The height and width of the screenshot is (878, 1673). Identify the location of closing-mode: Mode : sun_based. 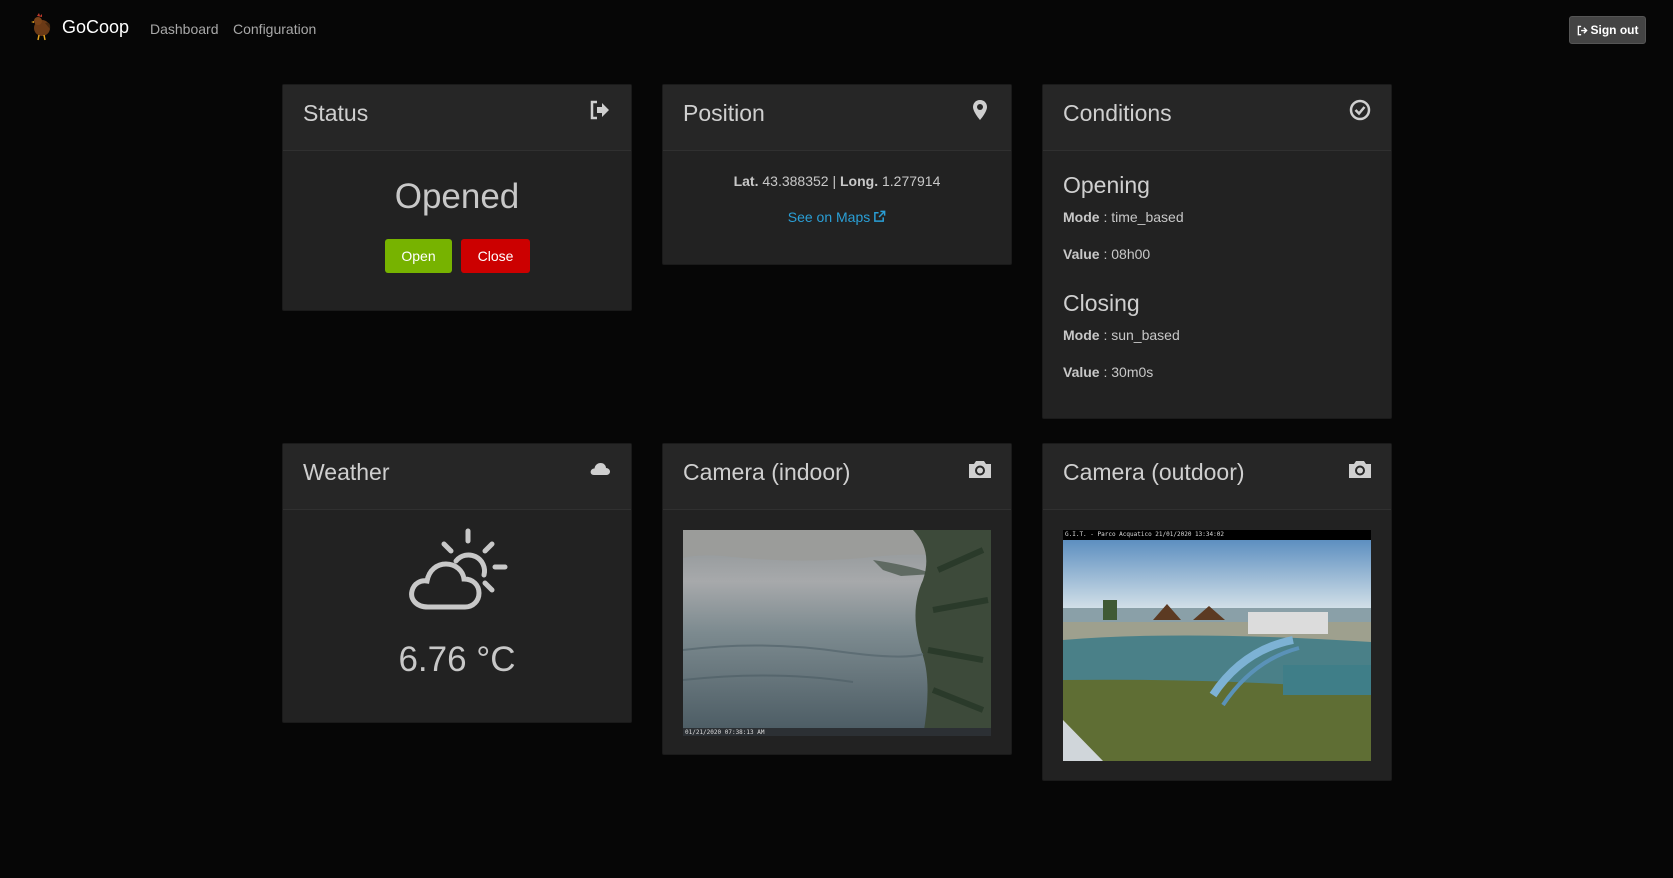
(1121, 335).